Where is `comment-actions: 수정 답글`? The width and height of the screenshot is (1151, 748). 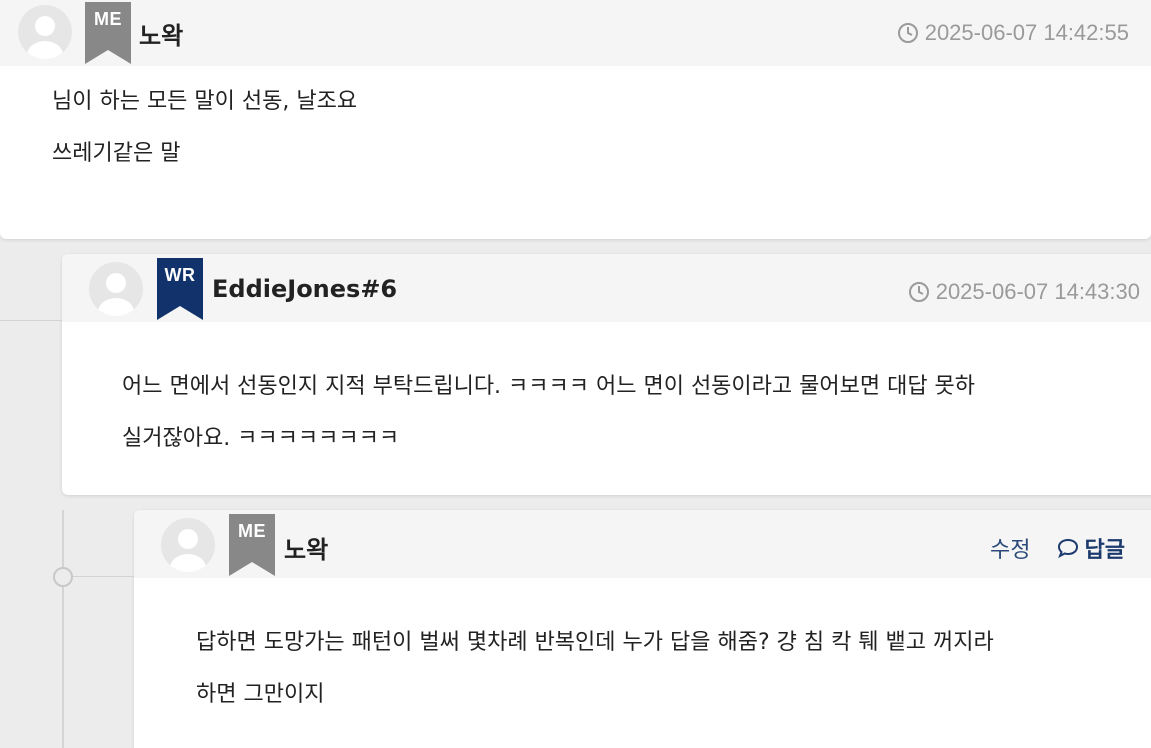
comment-actions: 수정 답글 is located at coordinates (1057, 548).